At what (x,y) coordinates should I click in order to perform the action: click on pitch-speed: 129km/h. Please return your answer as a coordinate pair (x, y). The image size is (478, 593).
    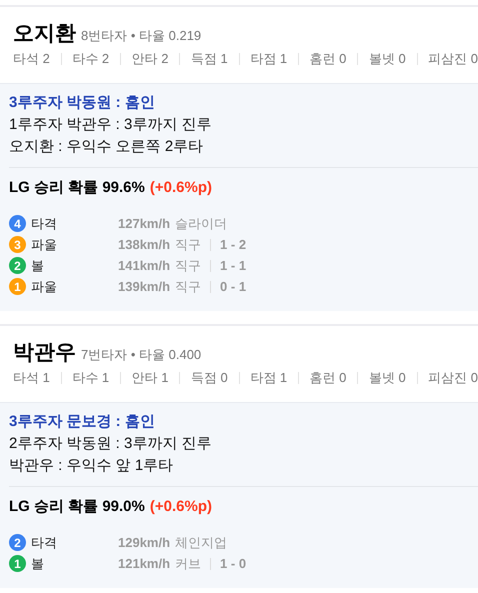
    Looking at the image, I should click on (144, 543).